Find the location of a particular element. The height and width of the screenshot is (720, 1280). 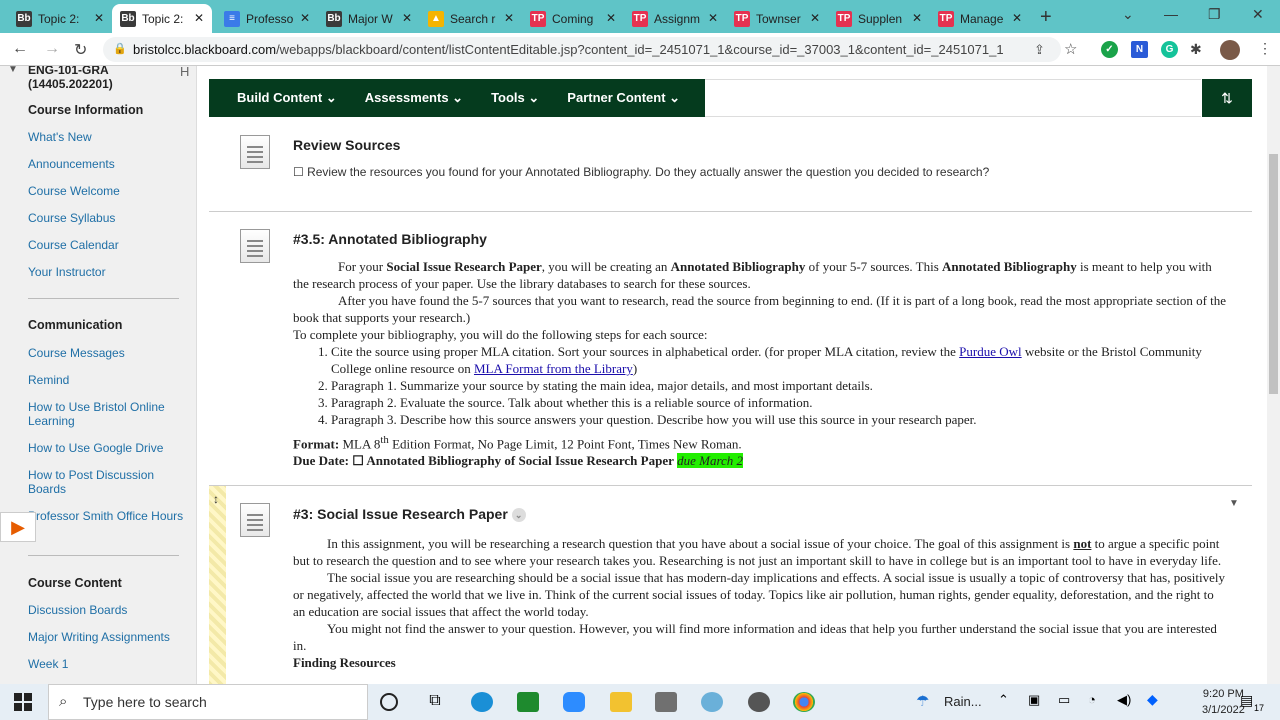

extension-check-icon: ✓ is located at coordinates (1109, 49).